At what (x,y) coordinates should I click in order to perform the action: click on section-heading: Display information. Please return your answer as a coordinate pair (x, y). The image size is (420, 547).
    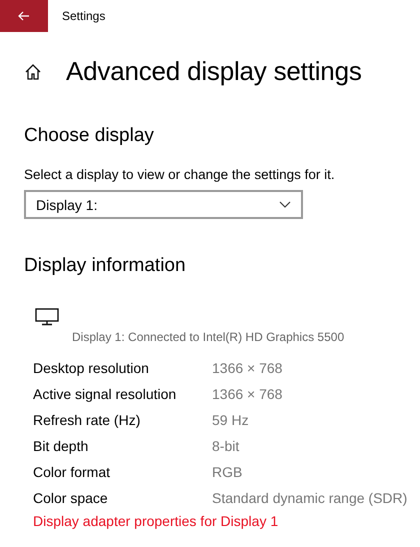
    Looking at the image, I should click on (105, 266).